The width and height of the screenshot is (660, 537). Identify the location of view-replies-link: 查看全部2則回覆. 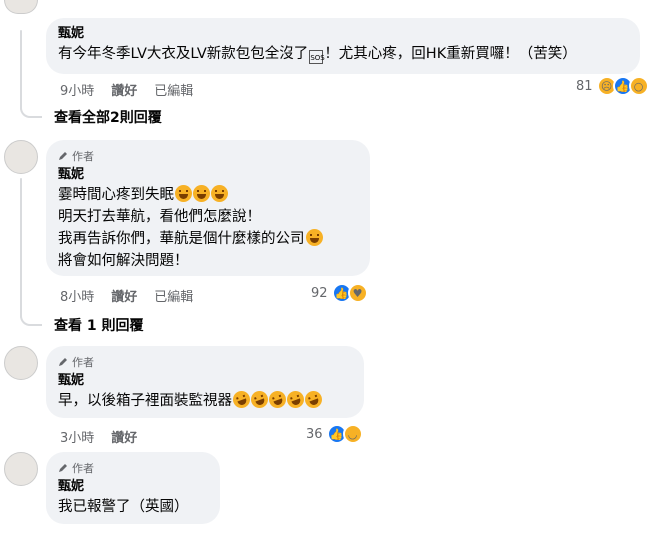
(108, 117).